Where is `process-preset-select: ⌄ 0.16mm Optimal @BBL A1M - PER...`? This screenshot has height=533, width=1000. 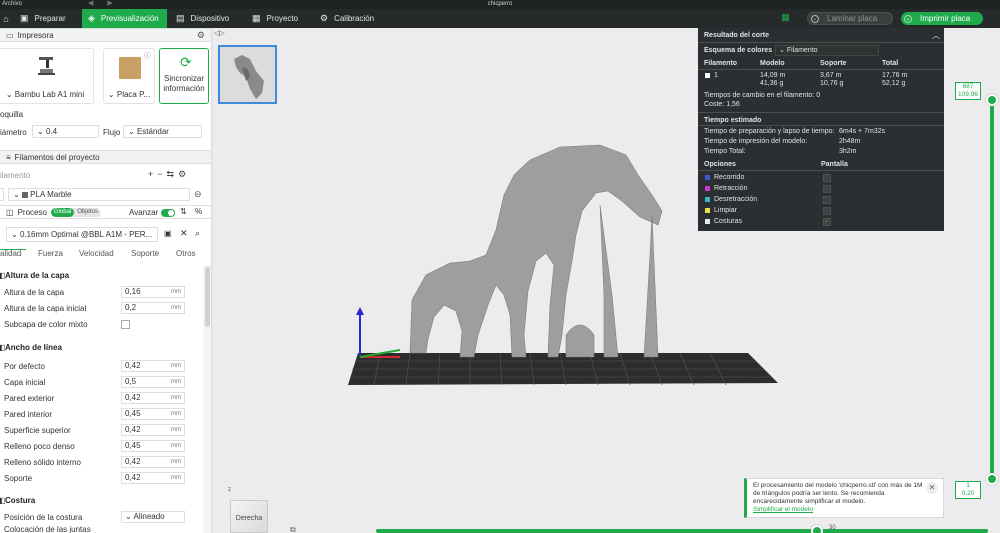 process-preset-select: ⌄ 0.16mm Optimal @BBL A1M - PER... is located at coordinates (82, 234).